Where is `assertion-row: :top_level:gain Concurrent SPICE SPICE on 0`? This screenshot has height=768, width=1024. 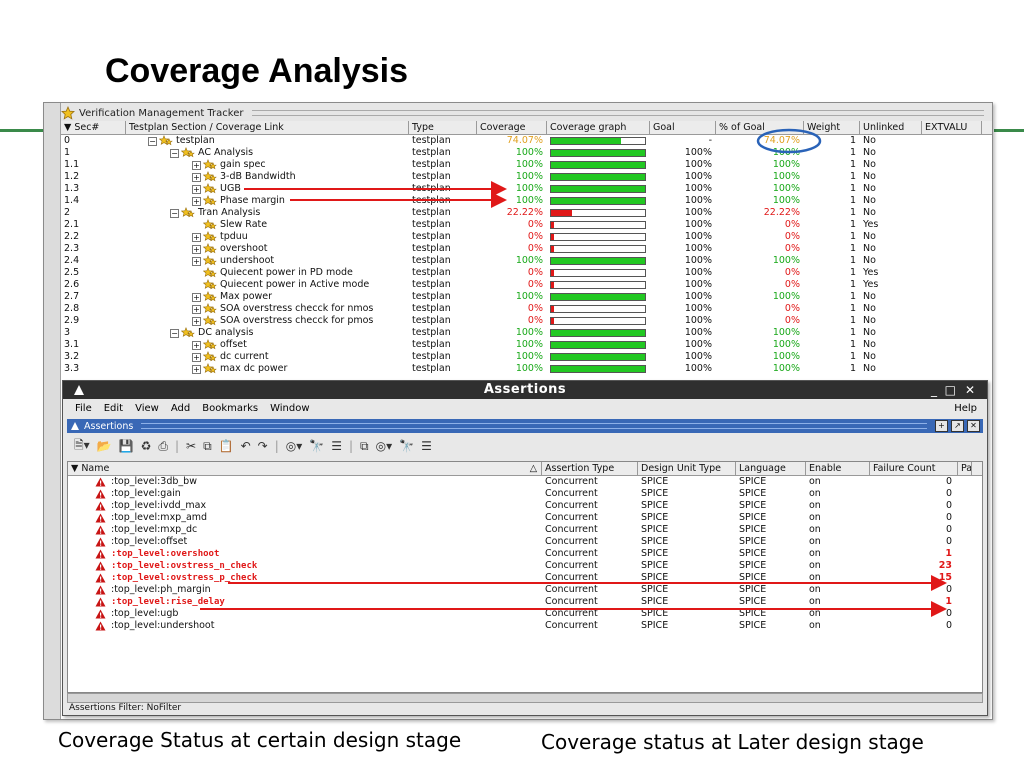 assertion-row: :top_level:gain Concurrent SPICE SPICE on 0 is located at coordinates (525, 494).